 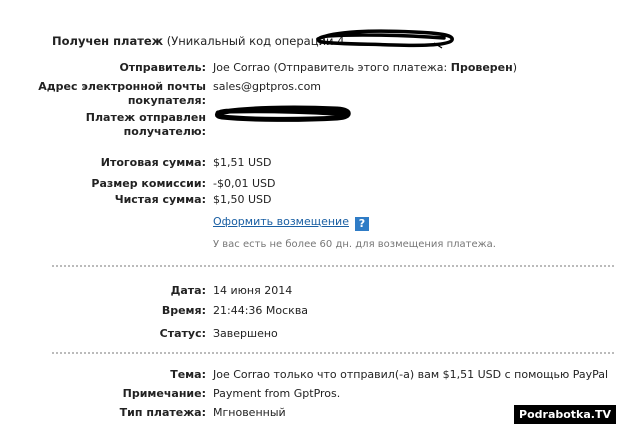 What do you see at coordinates (385, 39) in the screenshot?
I see `redaction-scribble-transaction-id` at bounding box center [385, 39].